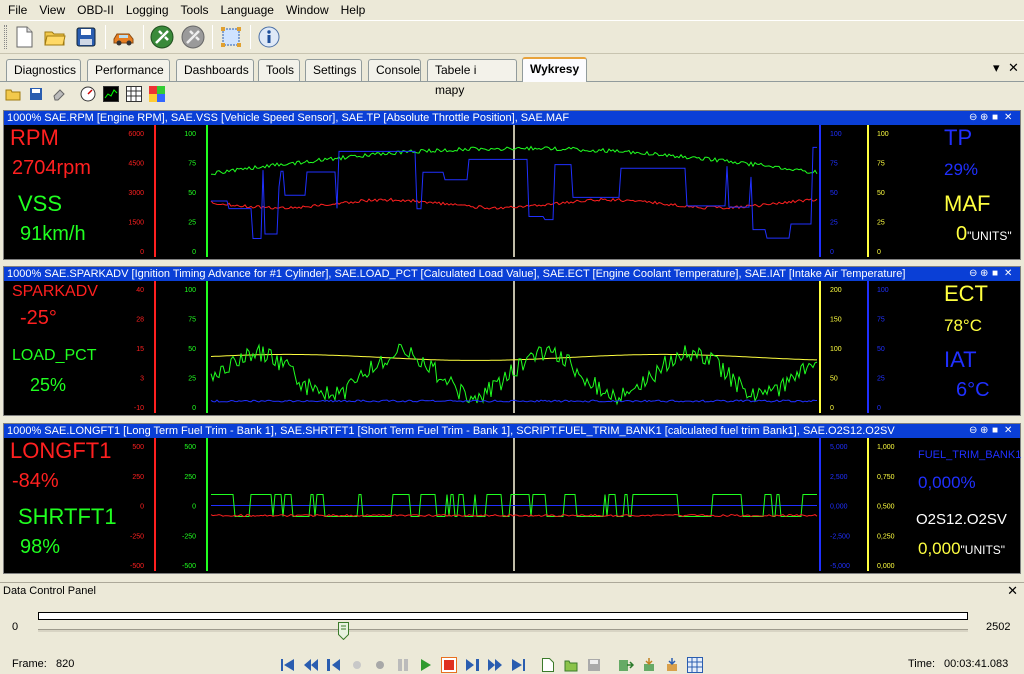 Image resolution: width=1024 pixels, height=674 pixels. What do you see at coordinates (215, 70) in the screenshot?
I see `tab-dashboards: Dashboards` at bounding box center [215, 70].